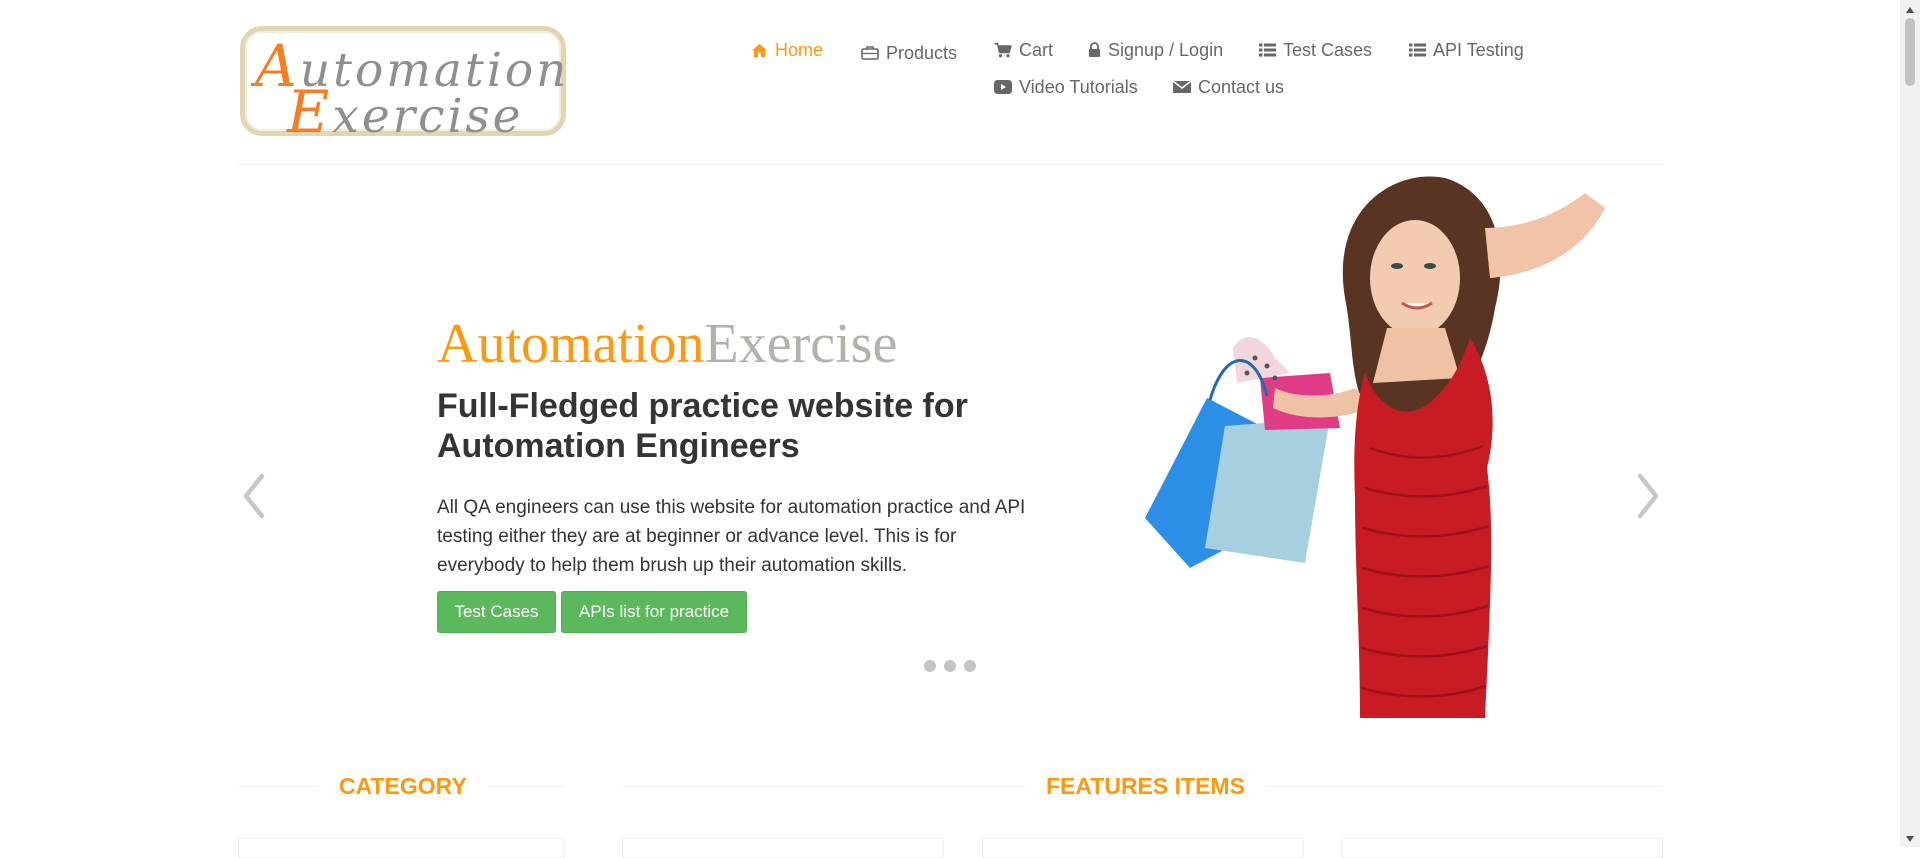 This screenshot has width=1920, height=858. Describe the element at coordinates (1003, 87) in the screenshot. I see `youtube-play-icon` at that location.